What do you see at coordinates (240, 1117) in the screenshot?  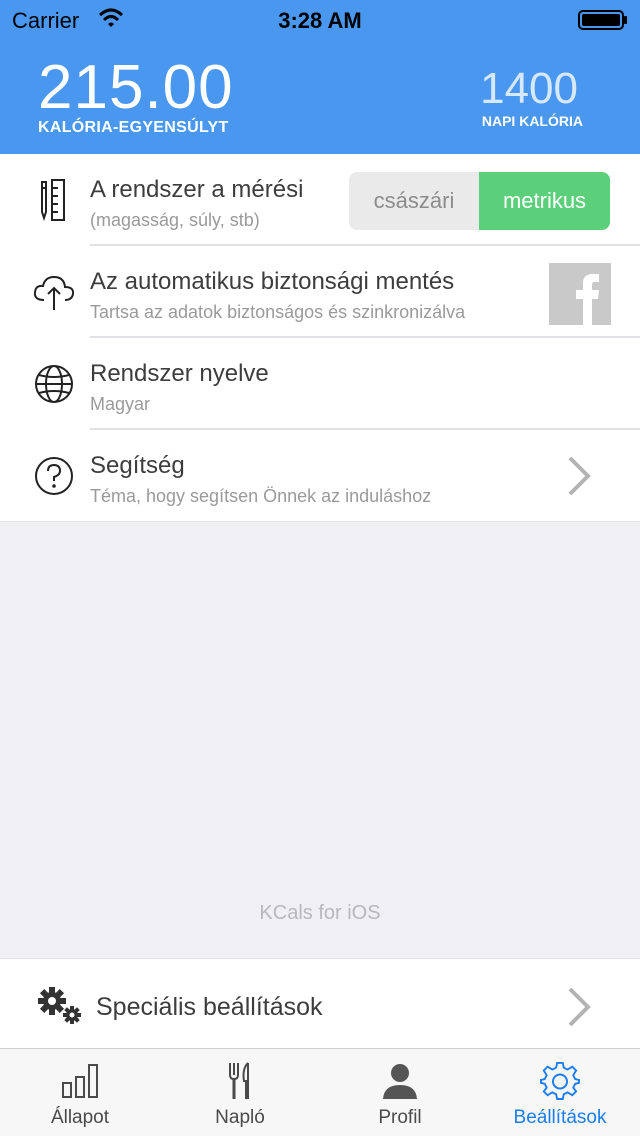 I see `tab-label: Napló` at bounding box center [240, 1117].